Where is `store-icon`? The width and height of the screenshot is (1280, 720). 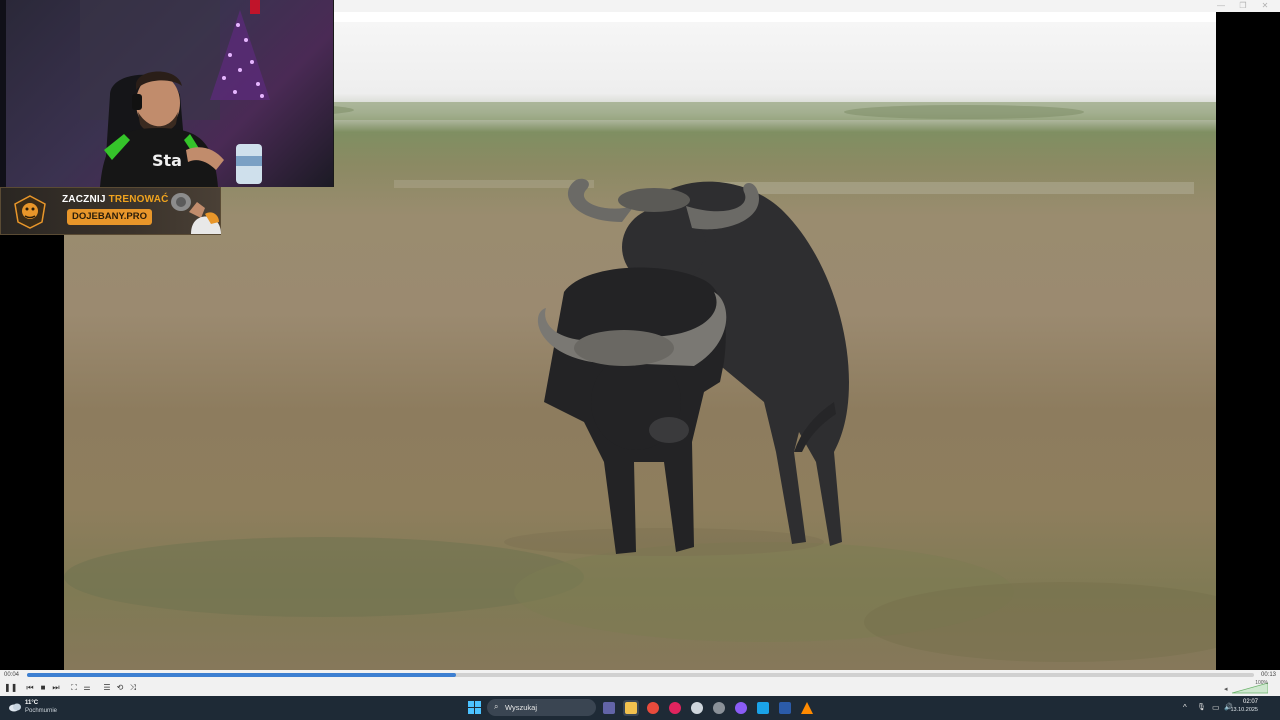
store-icon is located at coordinates (763, 708).